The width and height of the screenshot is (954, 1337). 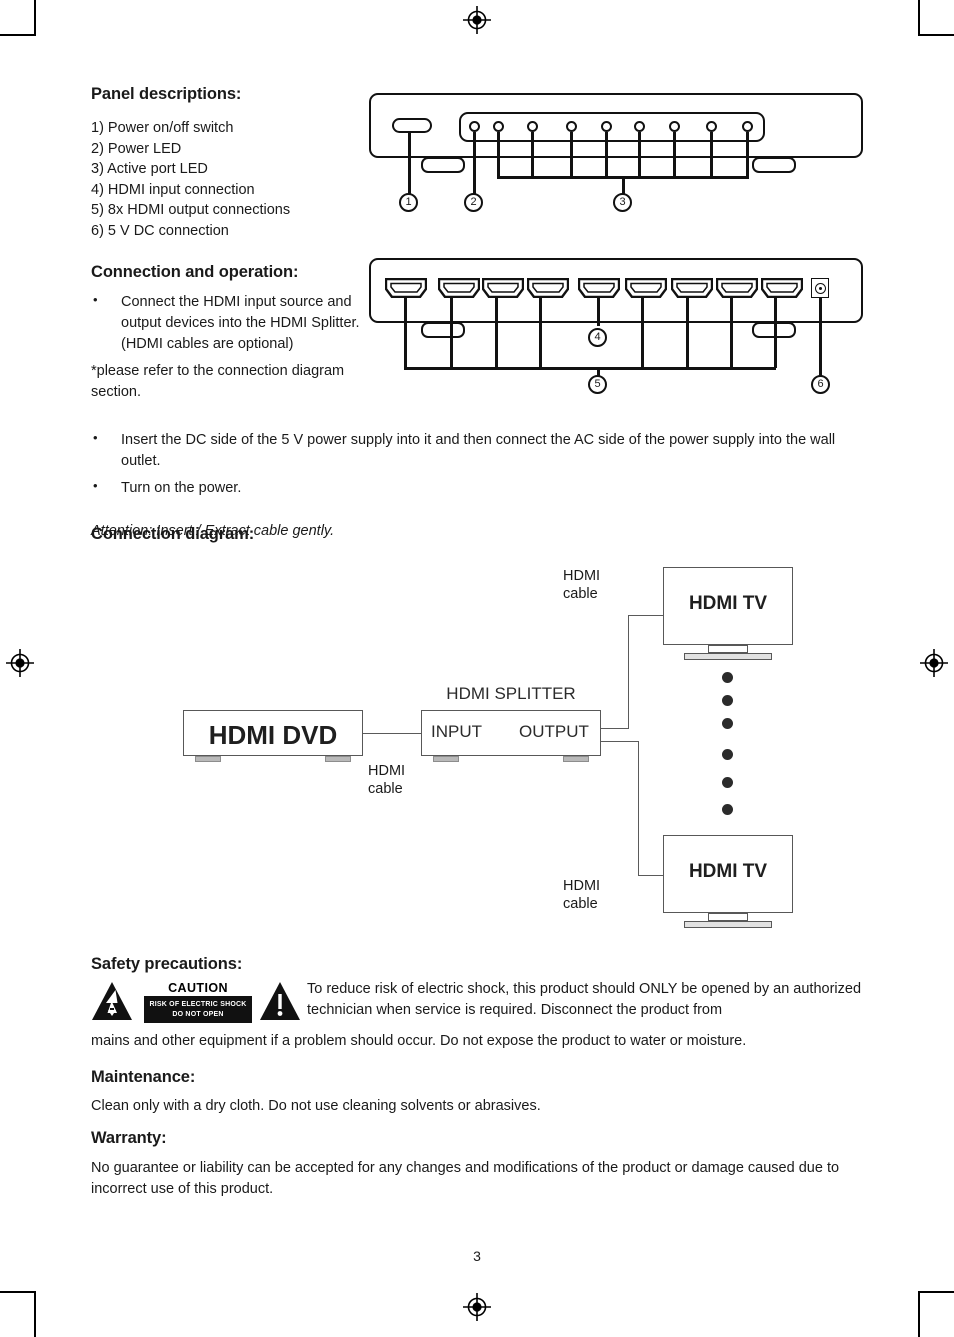 I want to click on panel-descriptions-item: 5) 8x HDMI output connections, so click(x=191, y=210).